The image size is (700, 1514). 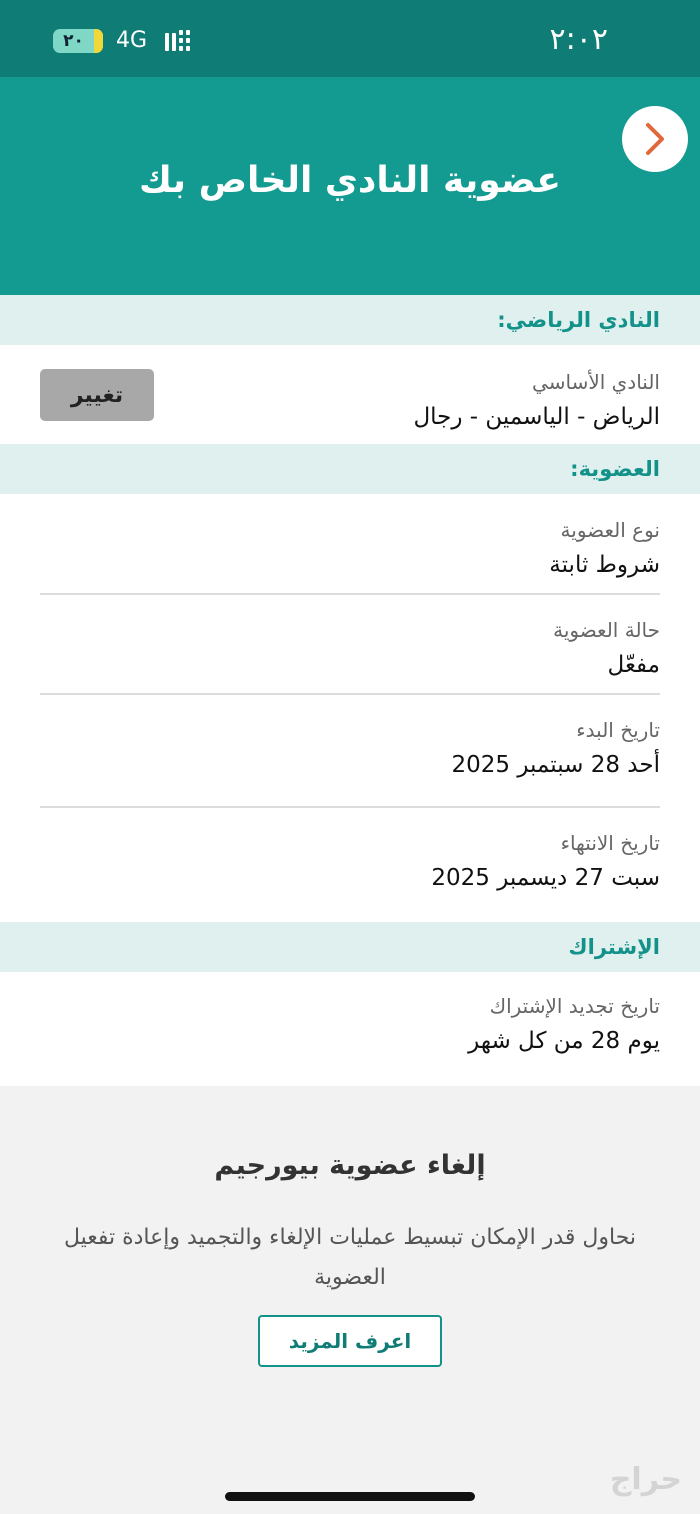 What do you see at coordinates (564, 1041) in the screenshot?
I see `renewal-date-value: يوم 28 من كل شهر` at bounding box center [564, 1041].